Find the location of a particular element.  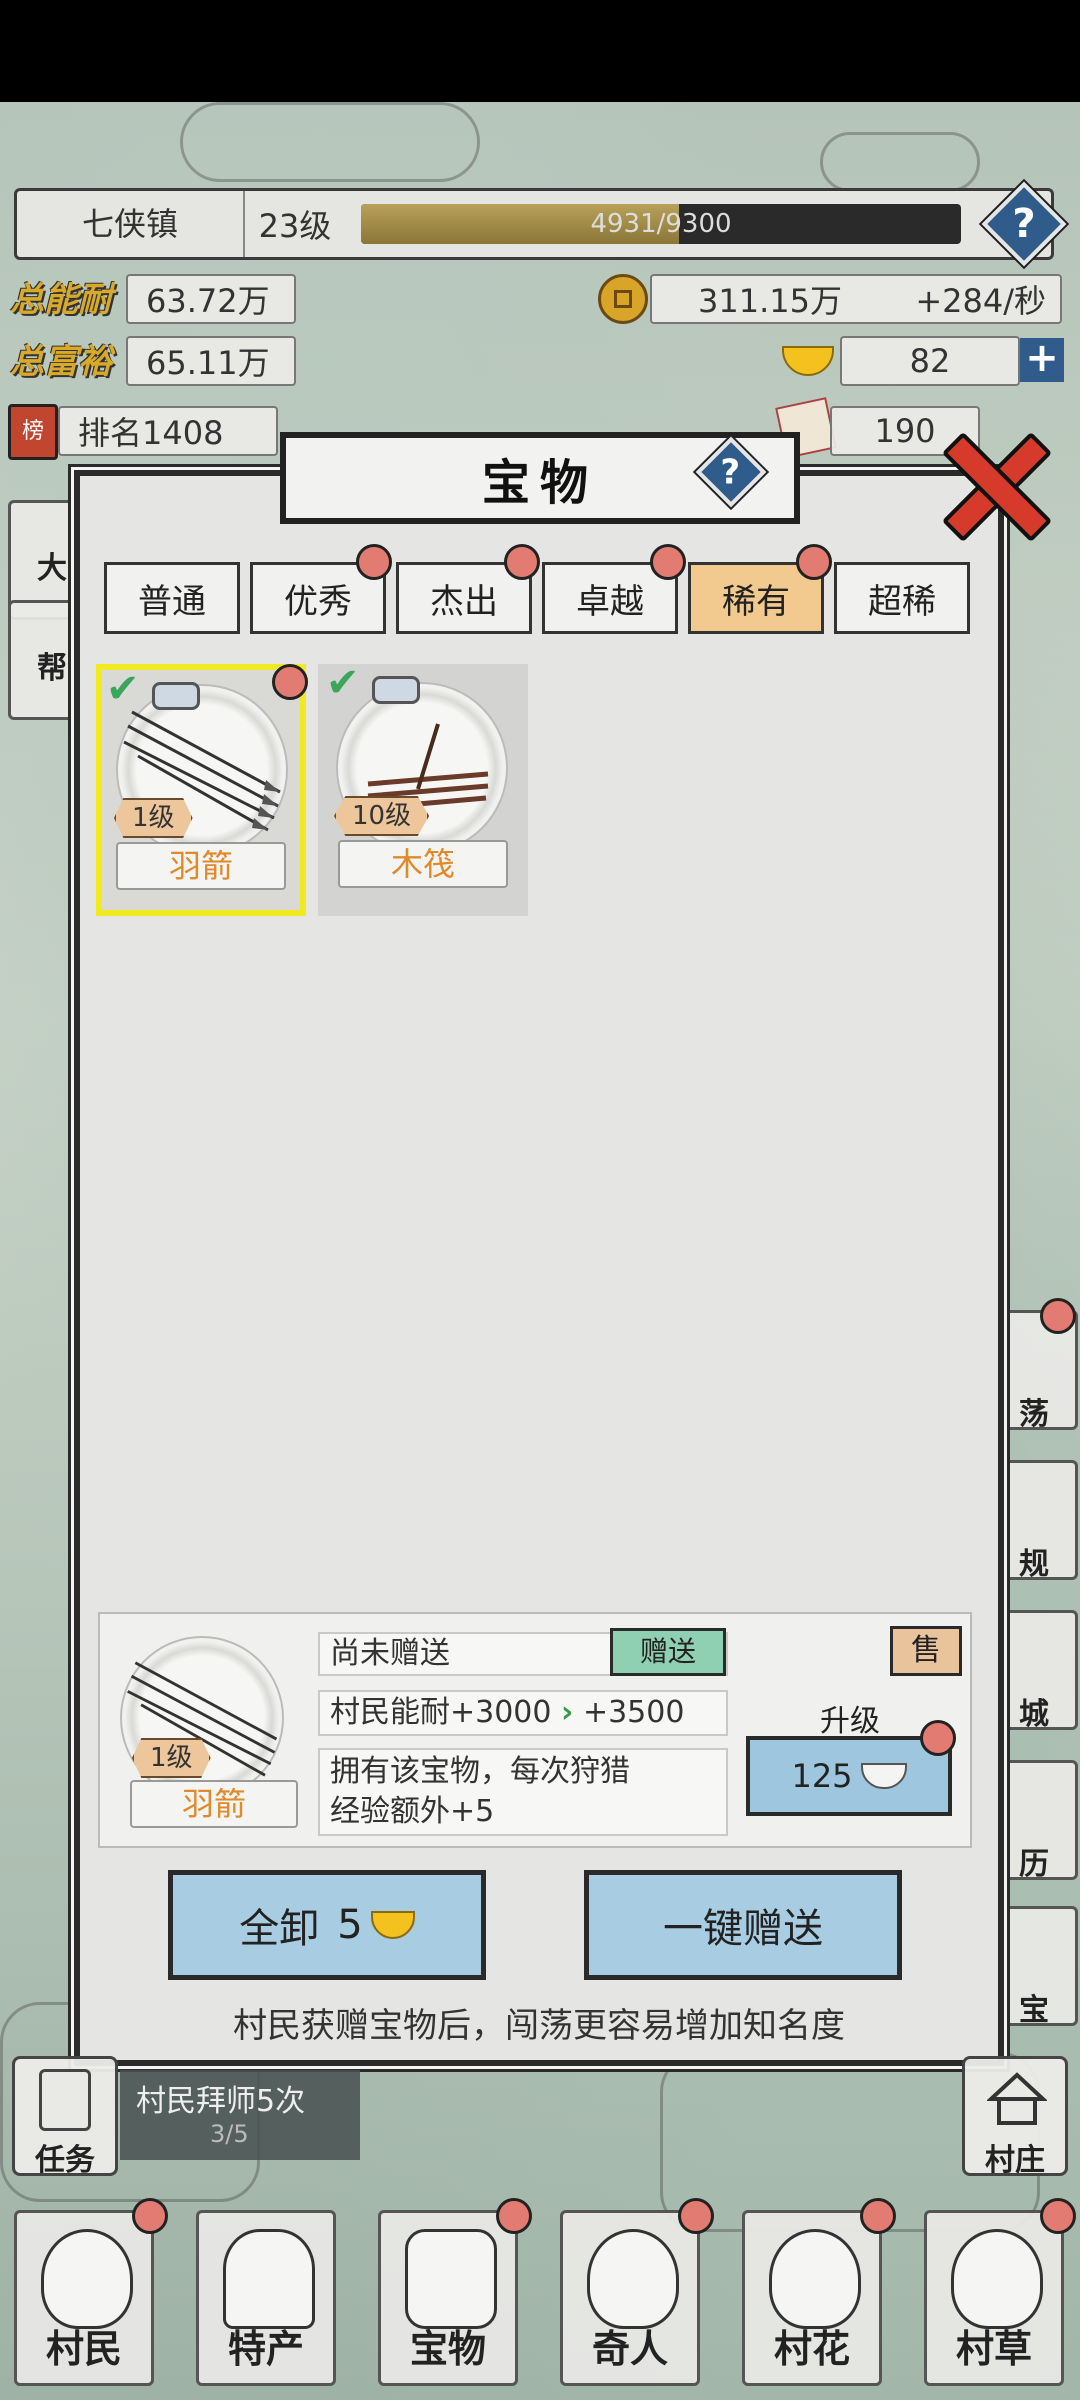

total-wealth-label: 总富裕 is located at coordinates (61, 362).